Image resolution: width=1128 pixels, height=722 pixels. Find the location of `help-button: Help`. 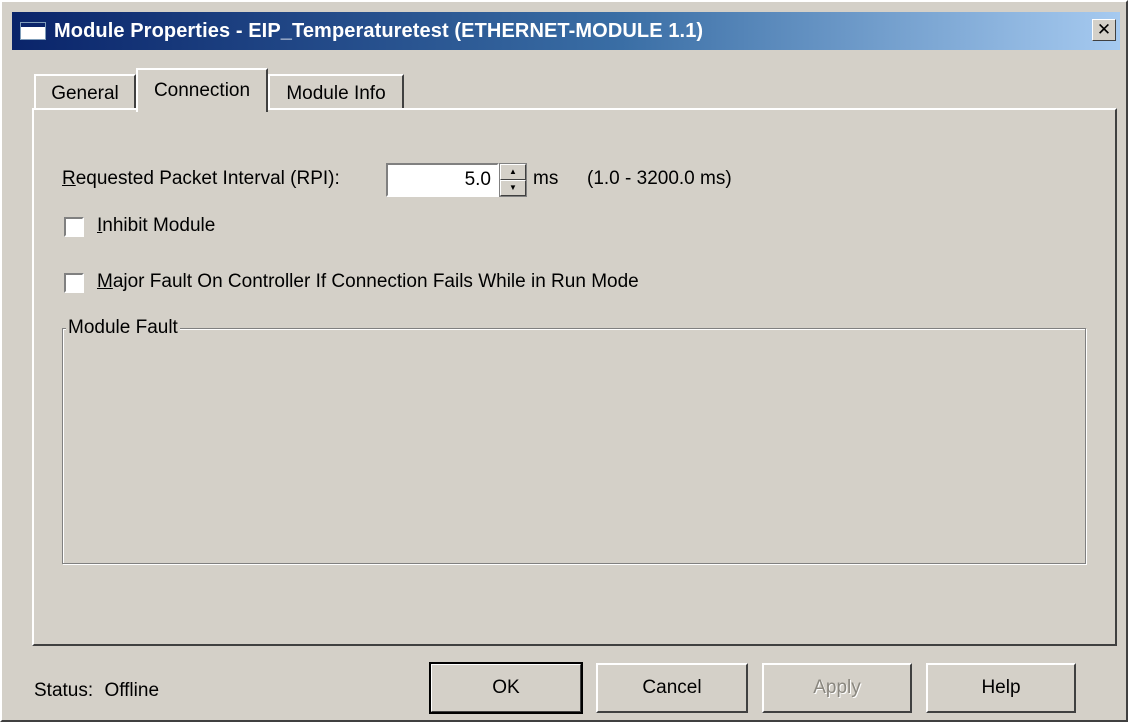

help-button: Help is located at coordinates (1001, 688).